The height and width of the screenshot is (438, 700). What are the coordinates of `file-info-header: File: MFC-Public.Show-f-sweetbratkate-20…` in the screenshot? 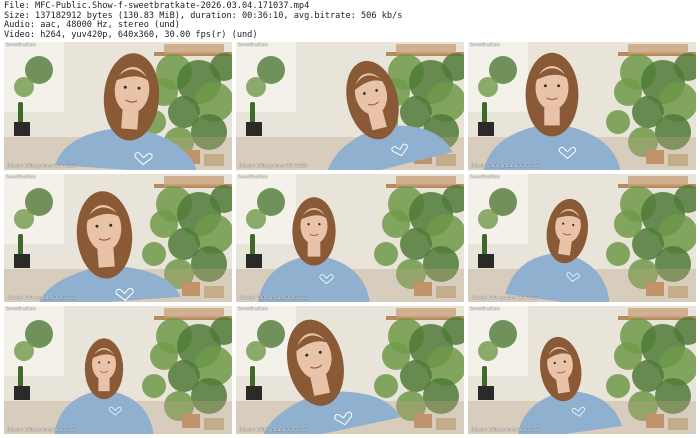 It's located at (350, 20).